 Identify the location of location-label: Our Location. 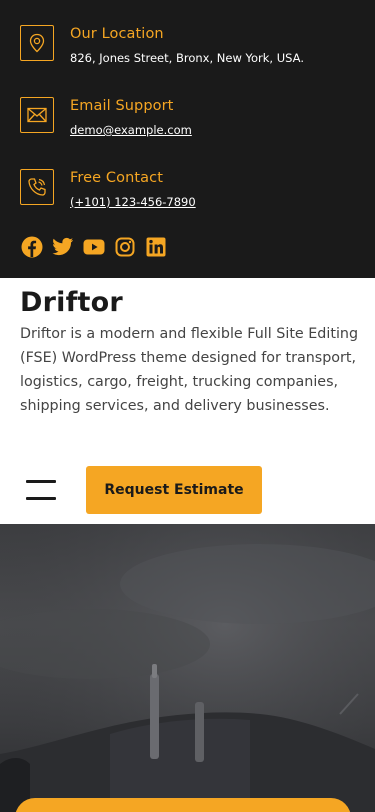
(117, 34).